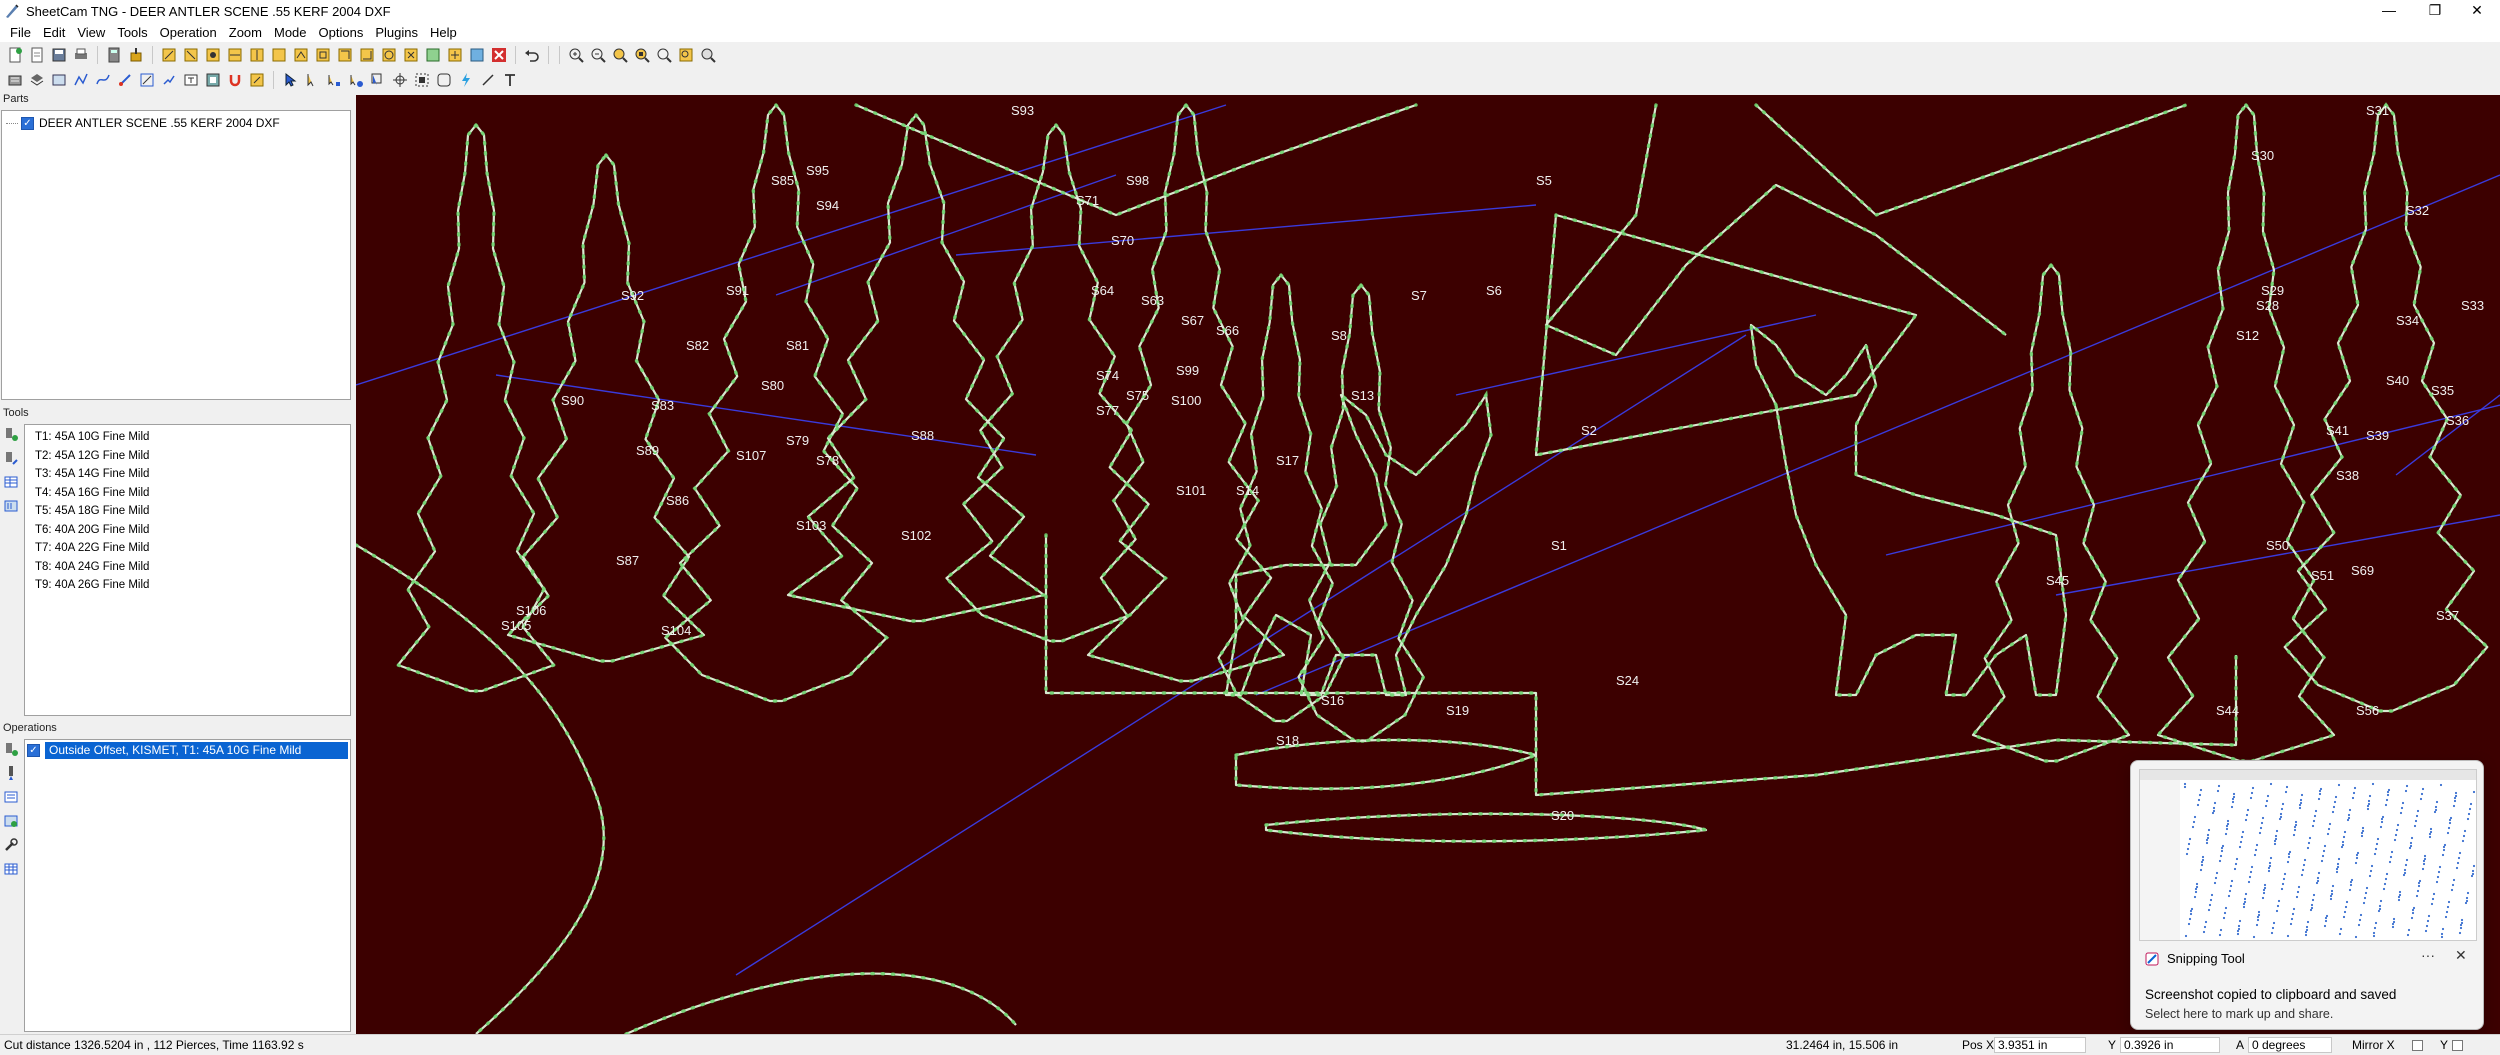  What do you see at coordinates (11, 482) in the screenshot?
I see `tool-list-button` at bounding box center [11, 482].